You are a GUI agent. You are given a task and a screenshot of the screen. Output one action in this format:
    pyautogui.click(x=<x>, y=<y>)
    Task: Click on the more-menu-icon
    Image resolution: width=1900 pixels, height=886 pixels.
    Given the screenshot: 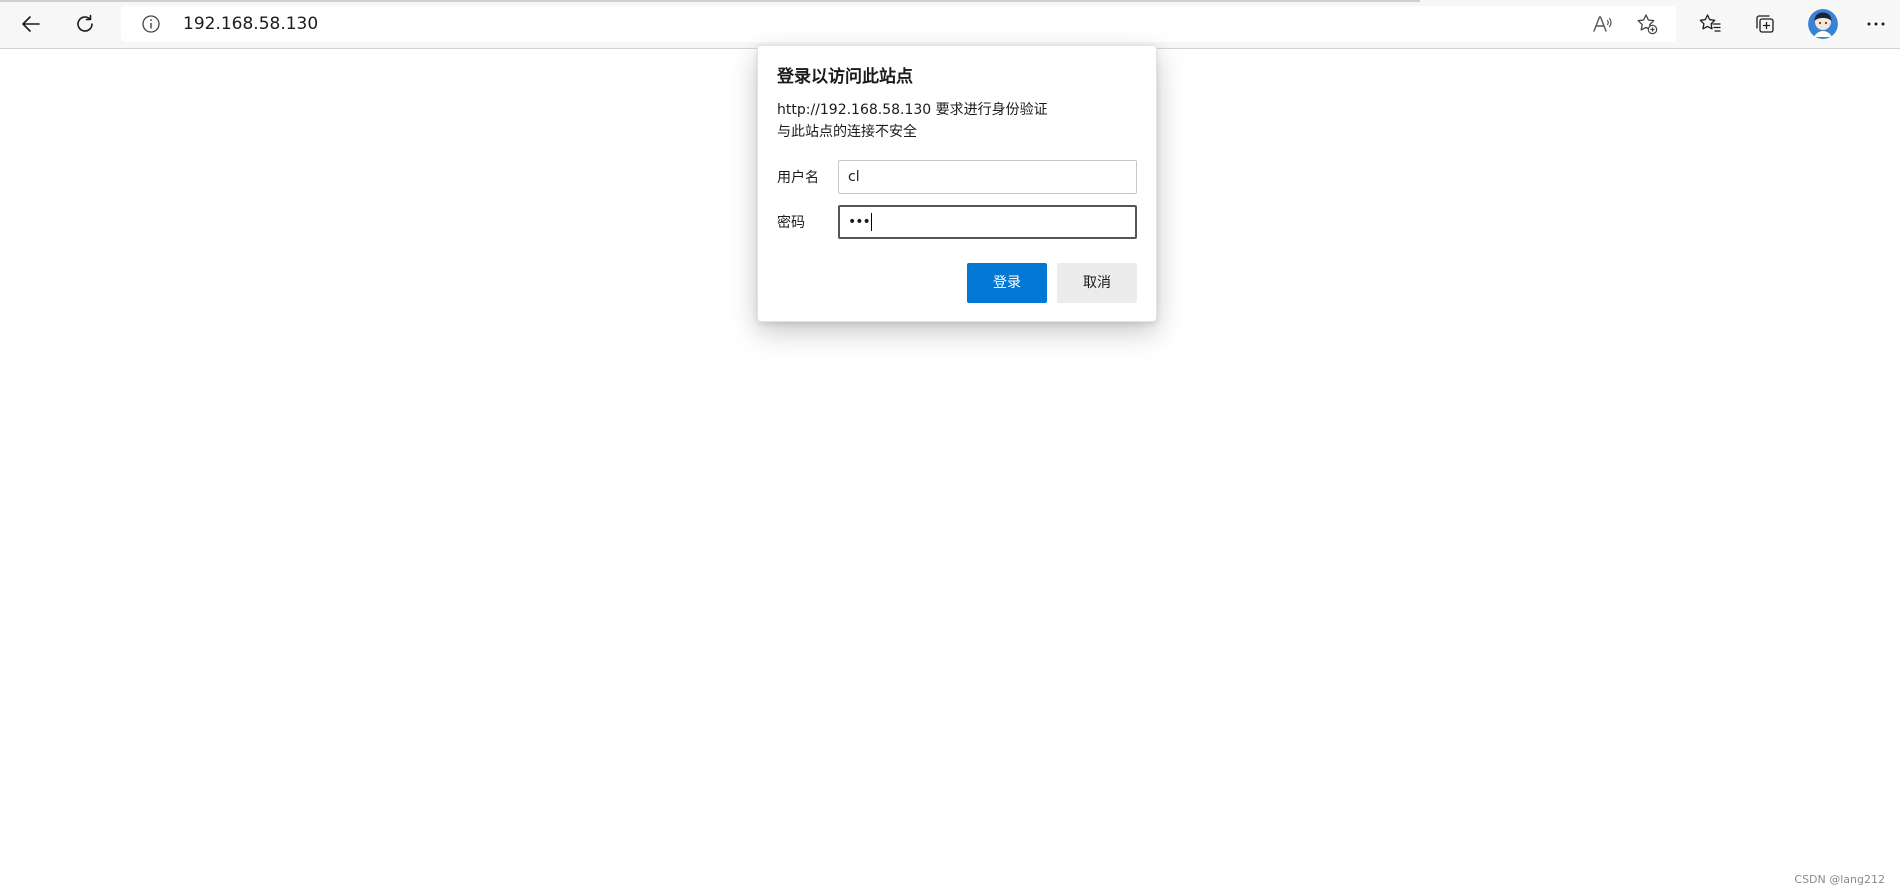 What is the action you would take?
    pyautogui.click(x=1876, y=24)
    